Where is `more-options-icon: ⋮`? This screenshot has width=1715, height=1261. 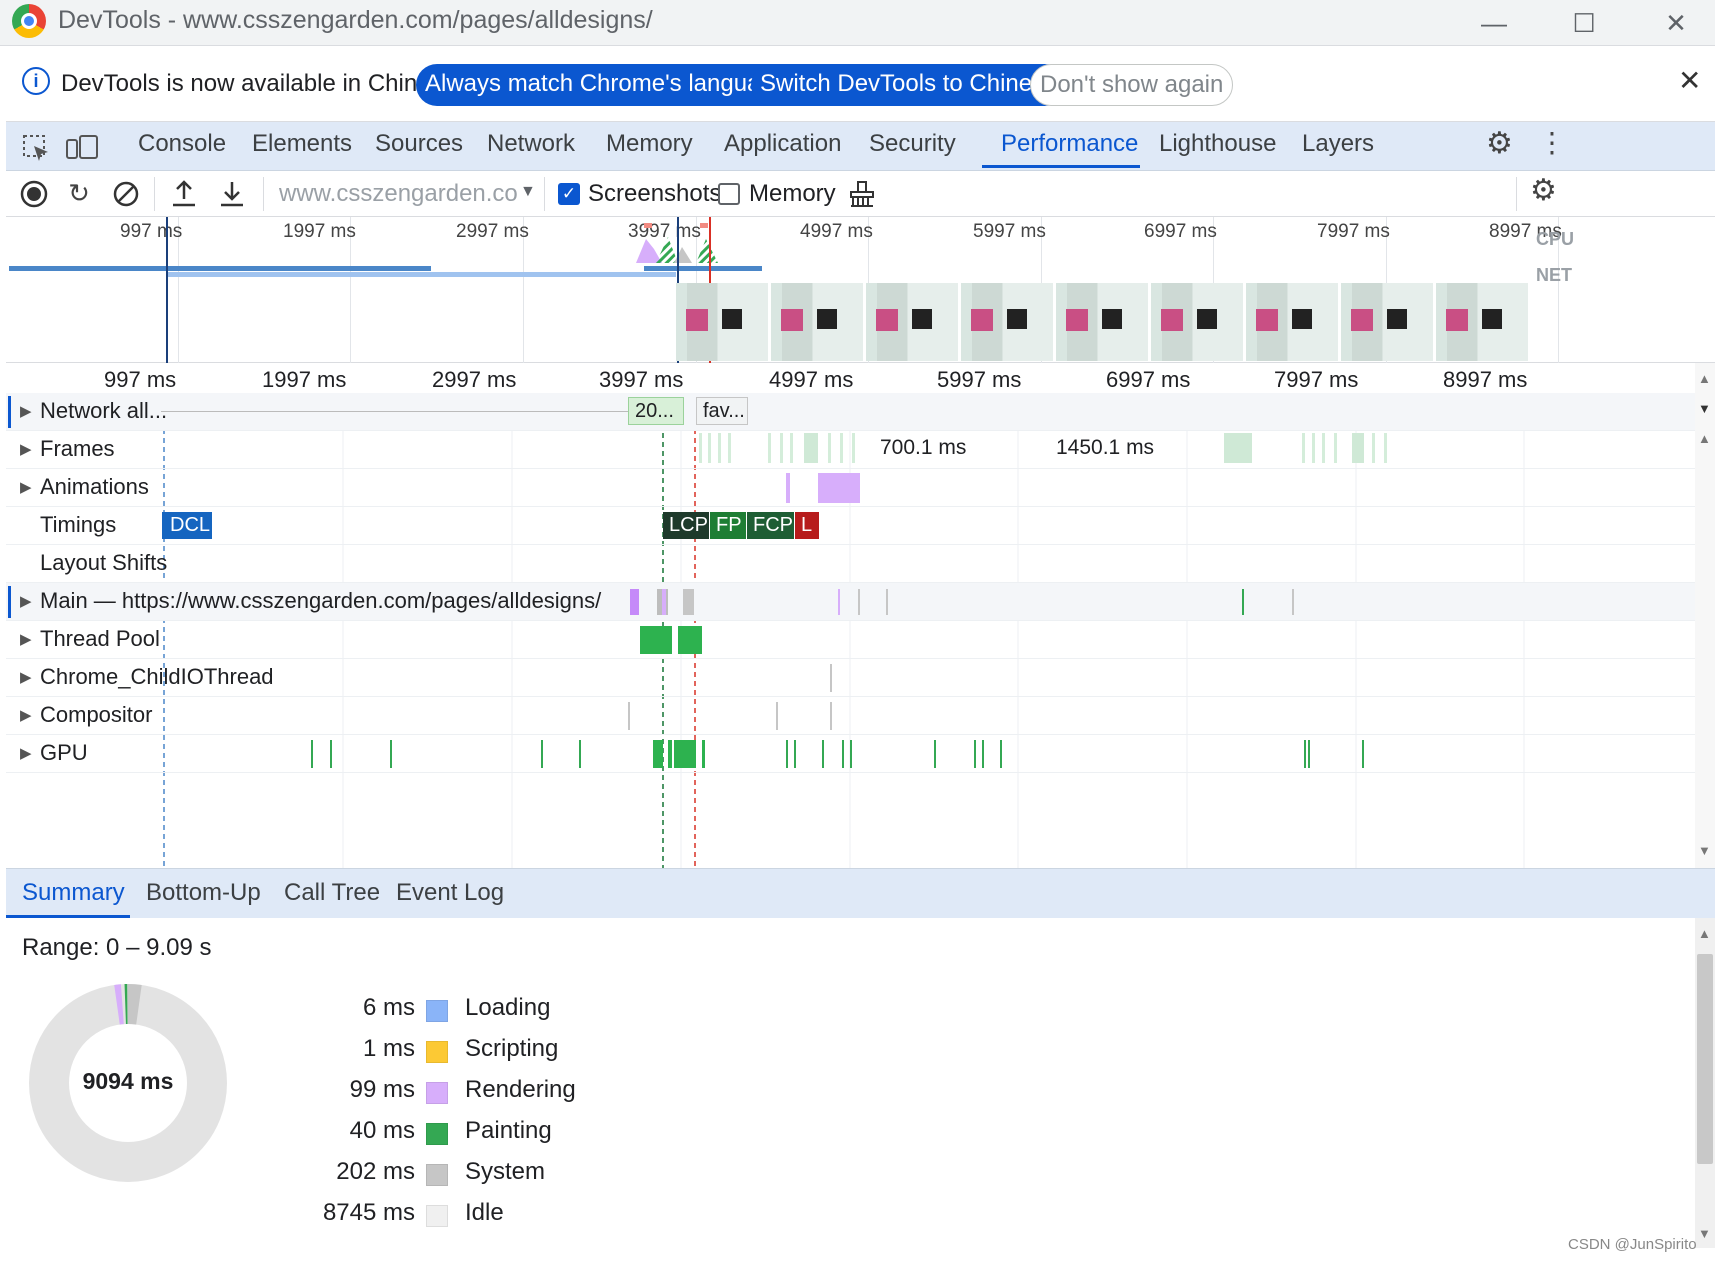
more-options-icon: ⋮ is located at coordinates (1552, 142).